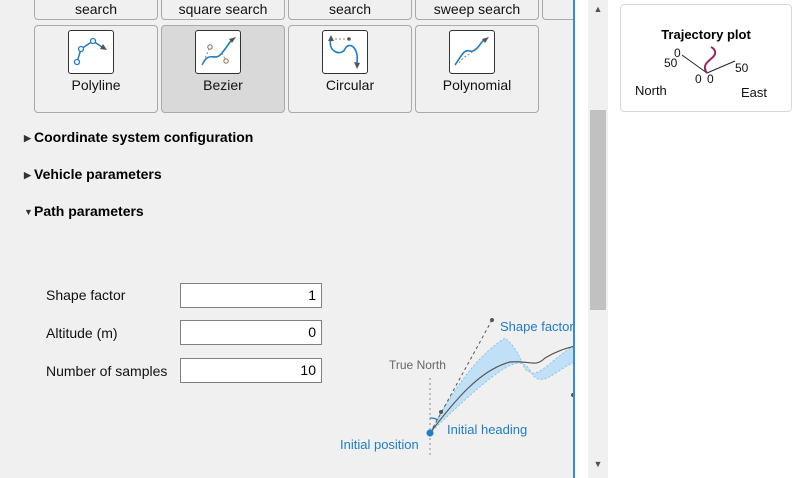 The image size is (800, 478). Describe the element at coordinates (223, 85) in the screenshot. I see `bezier-label: Bezier` at that location.